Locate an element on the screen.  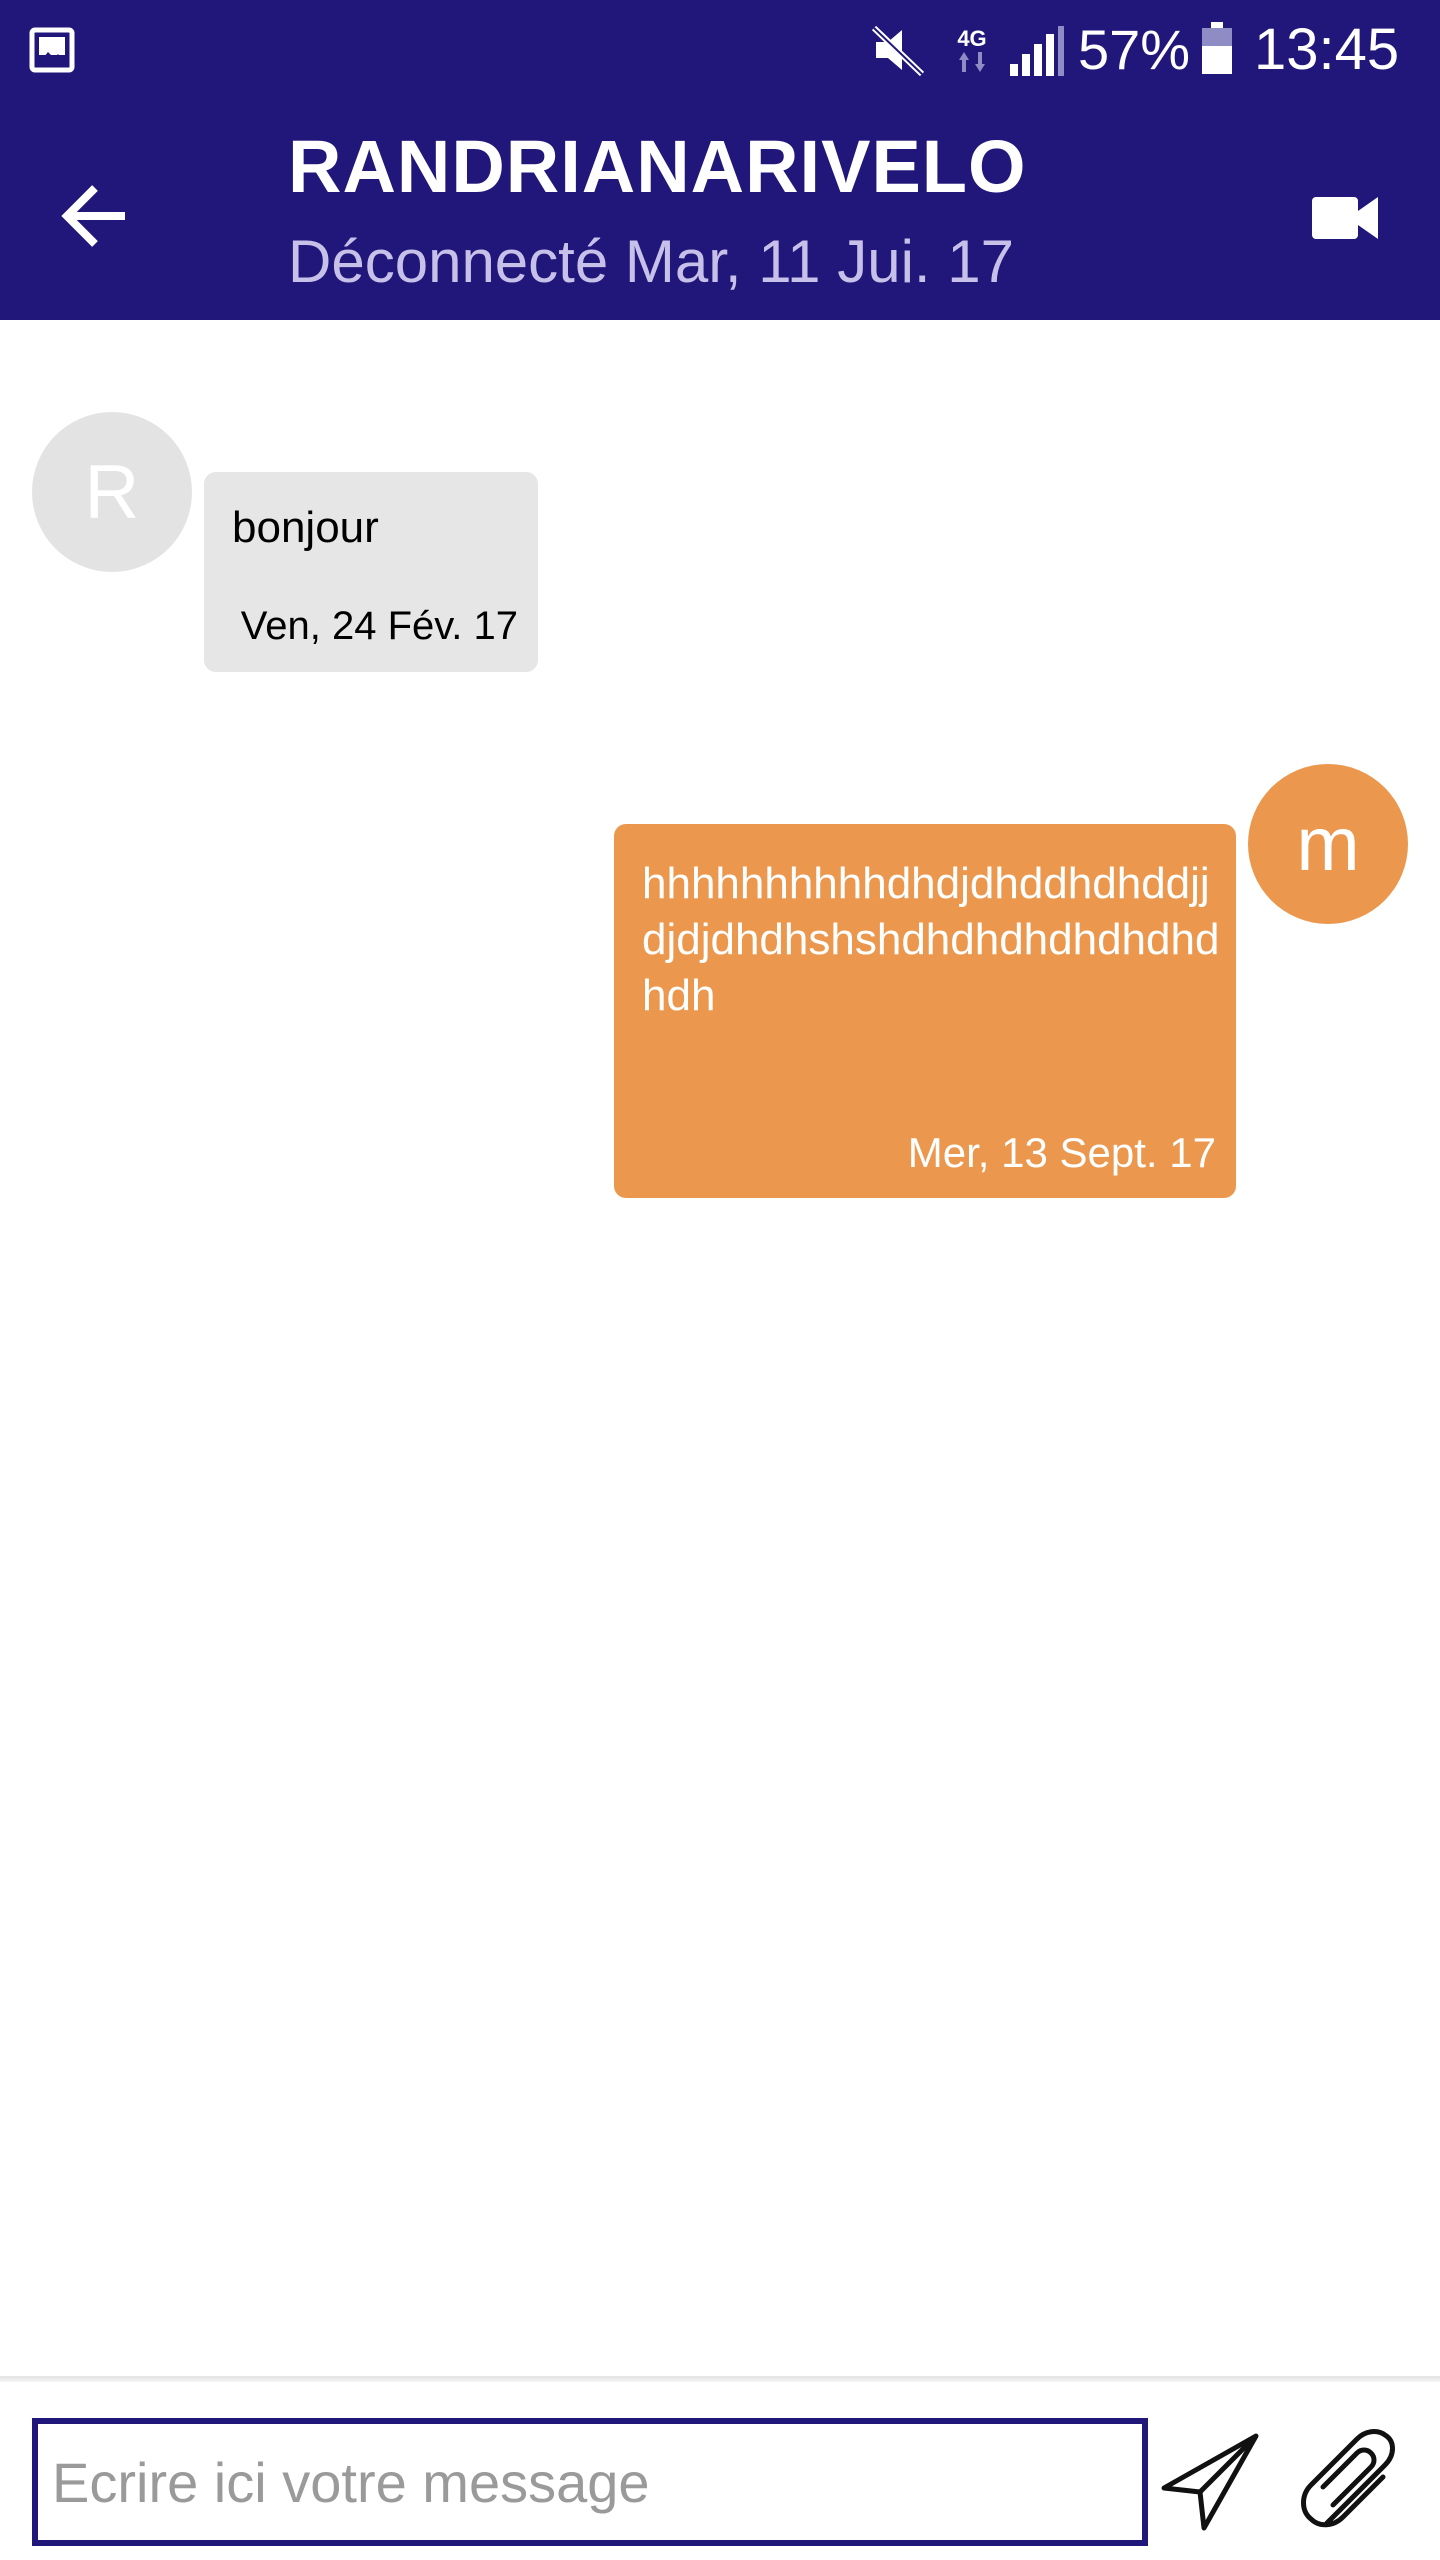
send-icon is located at coordinates (1210, 2482).